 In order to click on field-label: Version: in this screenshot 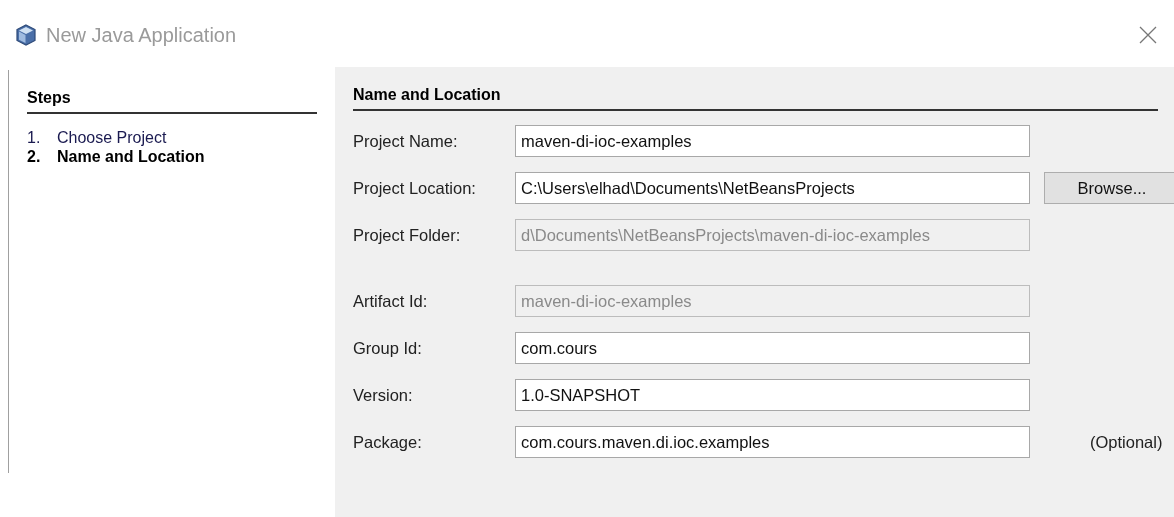, I will do `click(383, 395)`.